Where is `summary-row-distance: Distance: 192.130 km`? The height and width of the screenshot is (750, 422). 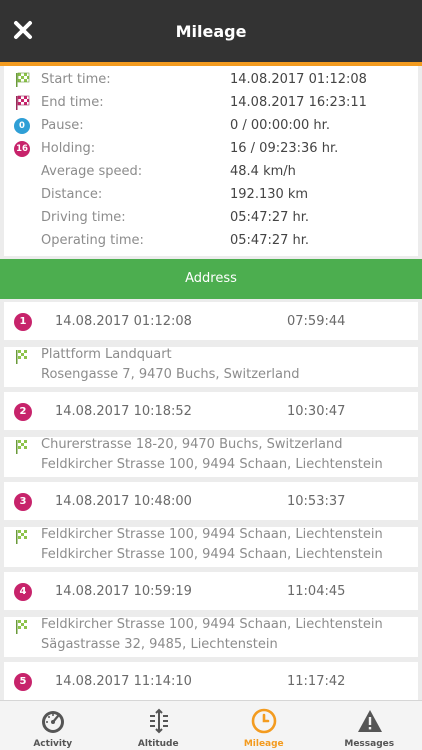 summary-row-distance: Distance: 192.130 km is located at coordinates (211, 195).